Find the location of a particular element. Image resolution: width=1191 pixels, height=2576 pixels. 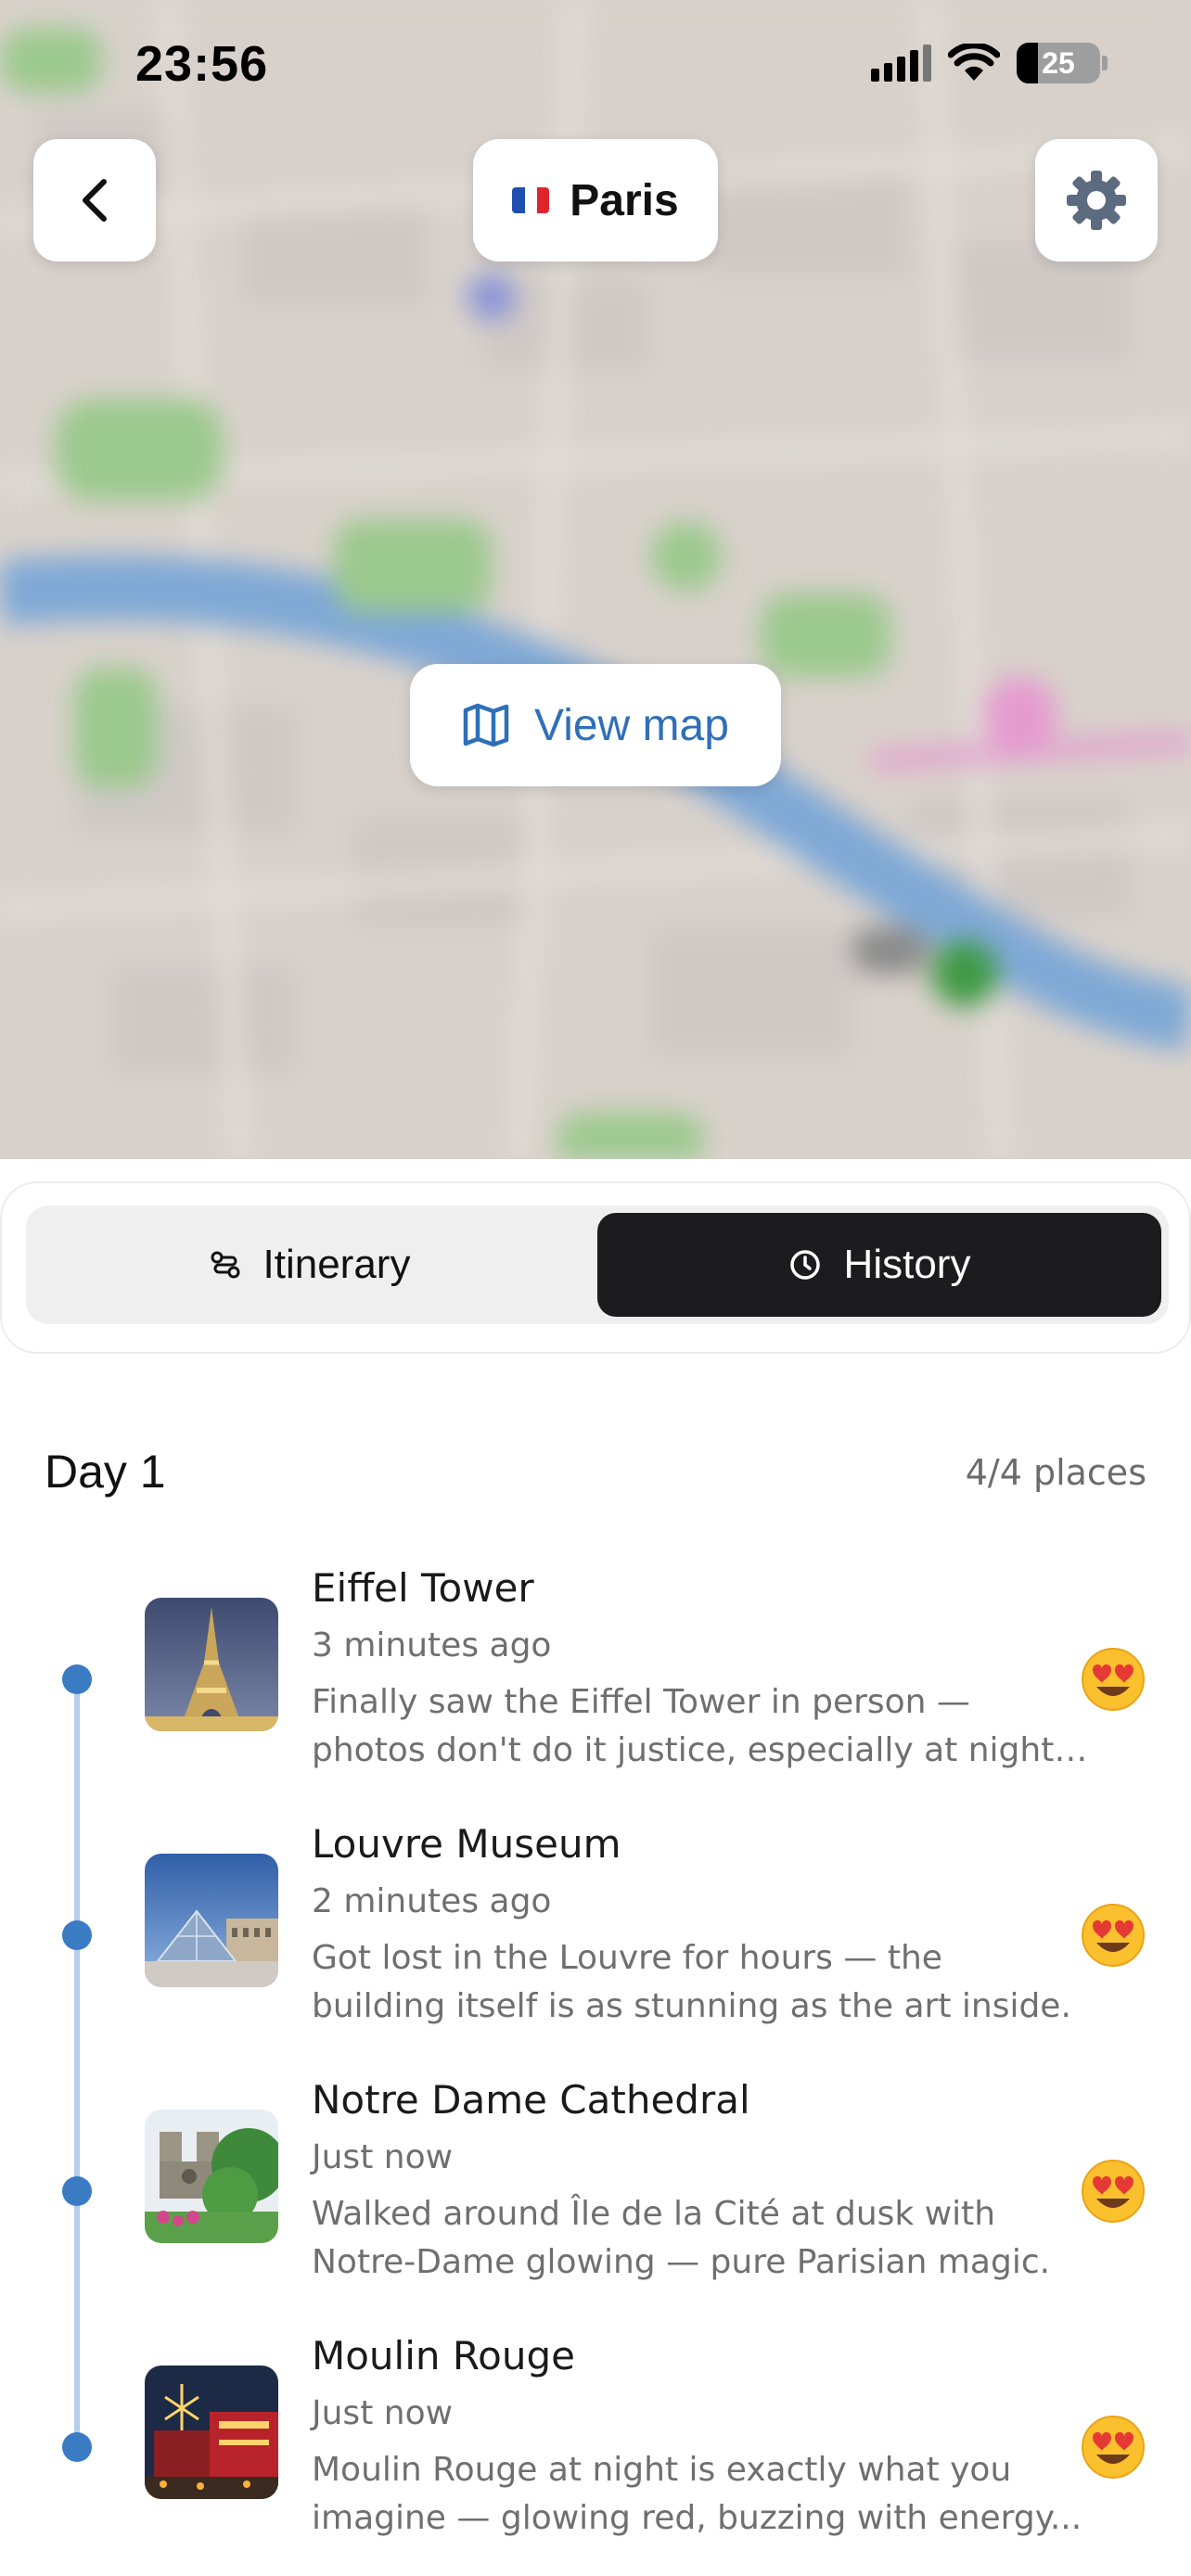

back-button is located at coordinates (95, 200).